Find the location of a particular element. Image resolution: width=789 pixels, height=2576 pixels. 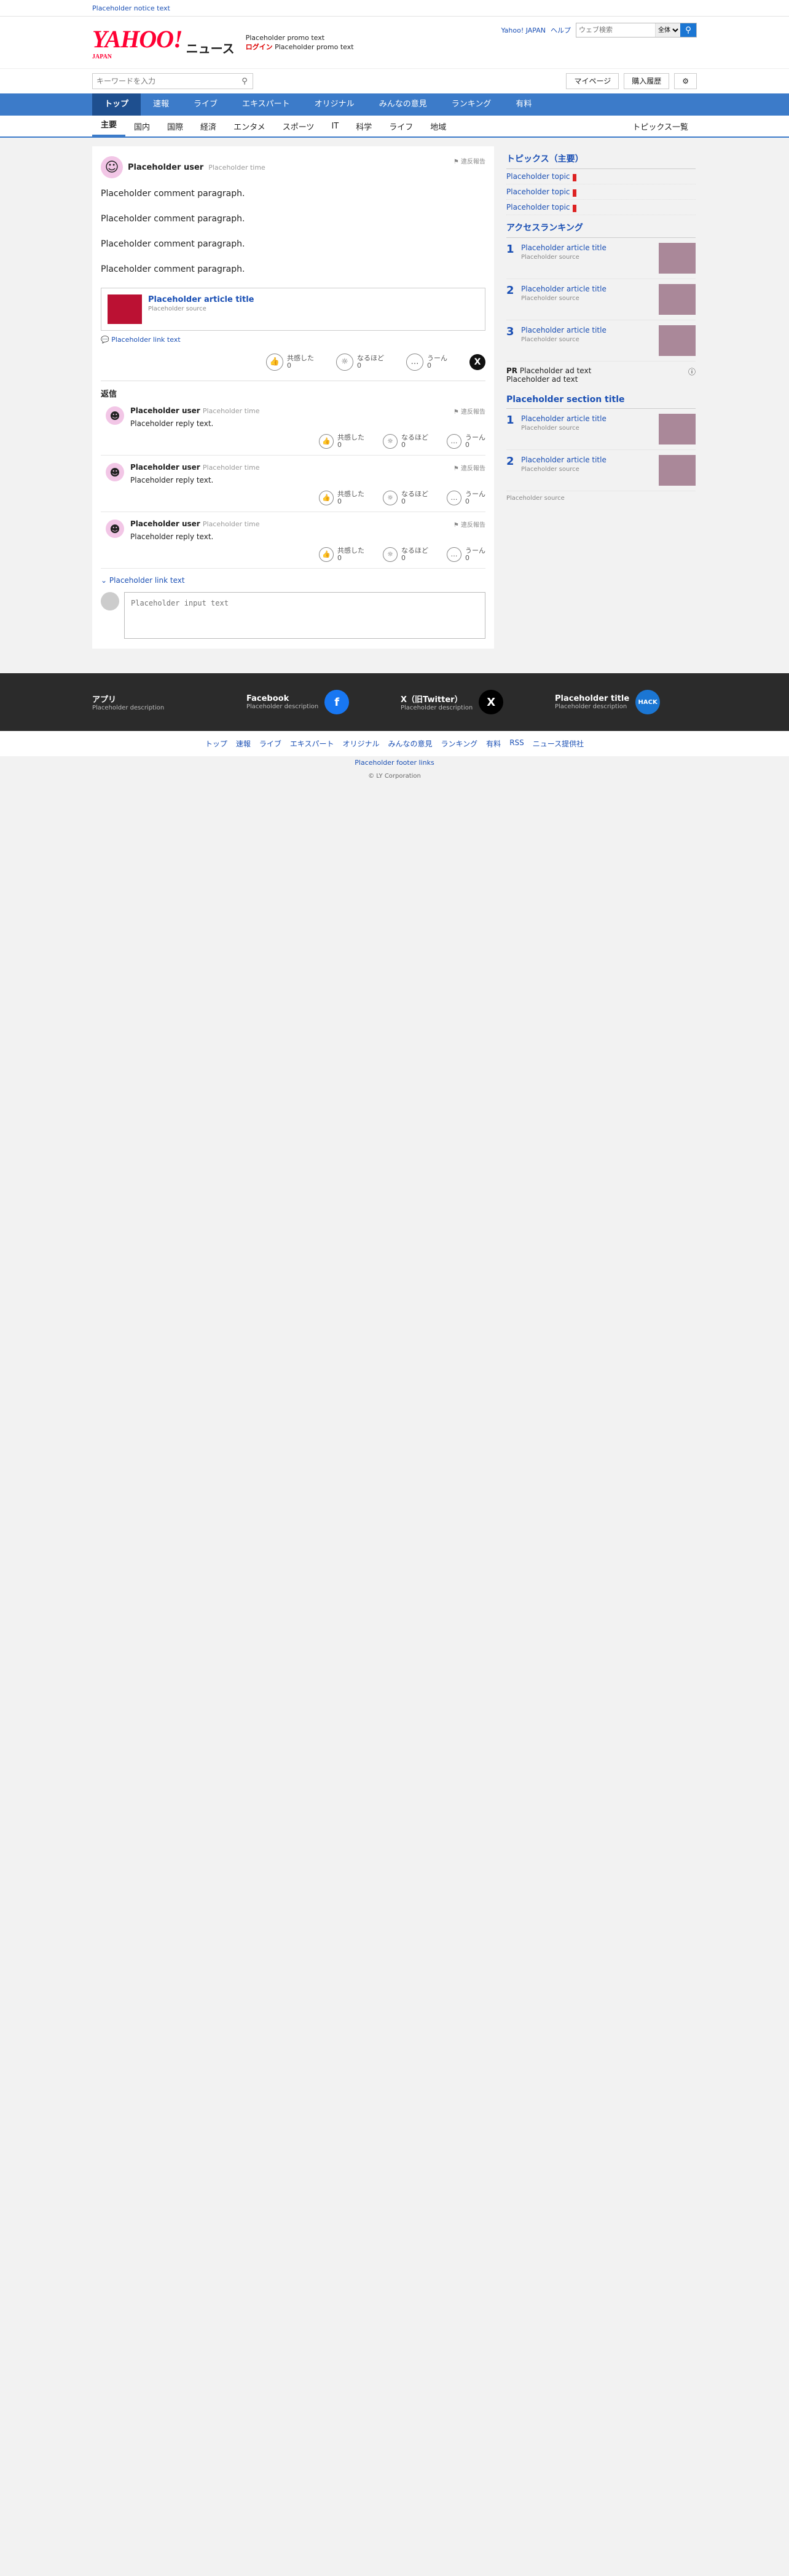

topics-title: トピックス（主要） is located at coordinates (601, 158).